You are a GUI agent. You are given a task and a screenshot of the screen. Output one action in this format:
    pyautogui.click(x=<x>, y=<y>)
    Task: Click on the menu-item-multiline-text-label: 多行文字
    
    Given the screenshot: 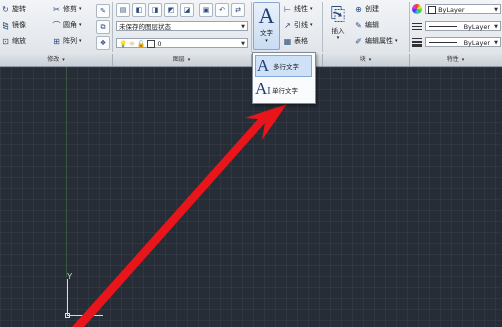 What is the action you would take?
    pyautogui.click(x=286, y=67)
    